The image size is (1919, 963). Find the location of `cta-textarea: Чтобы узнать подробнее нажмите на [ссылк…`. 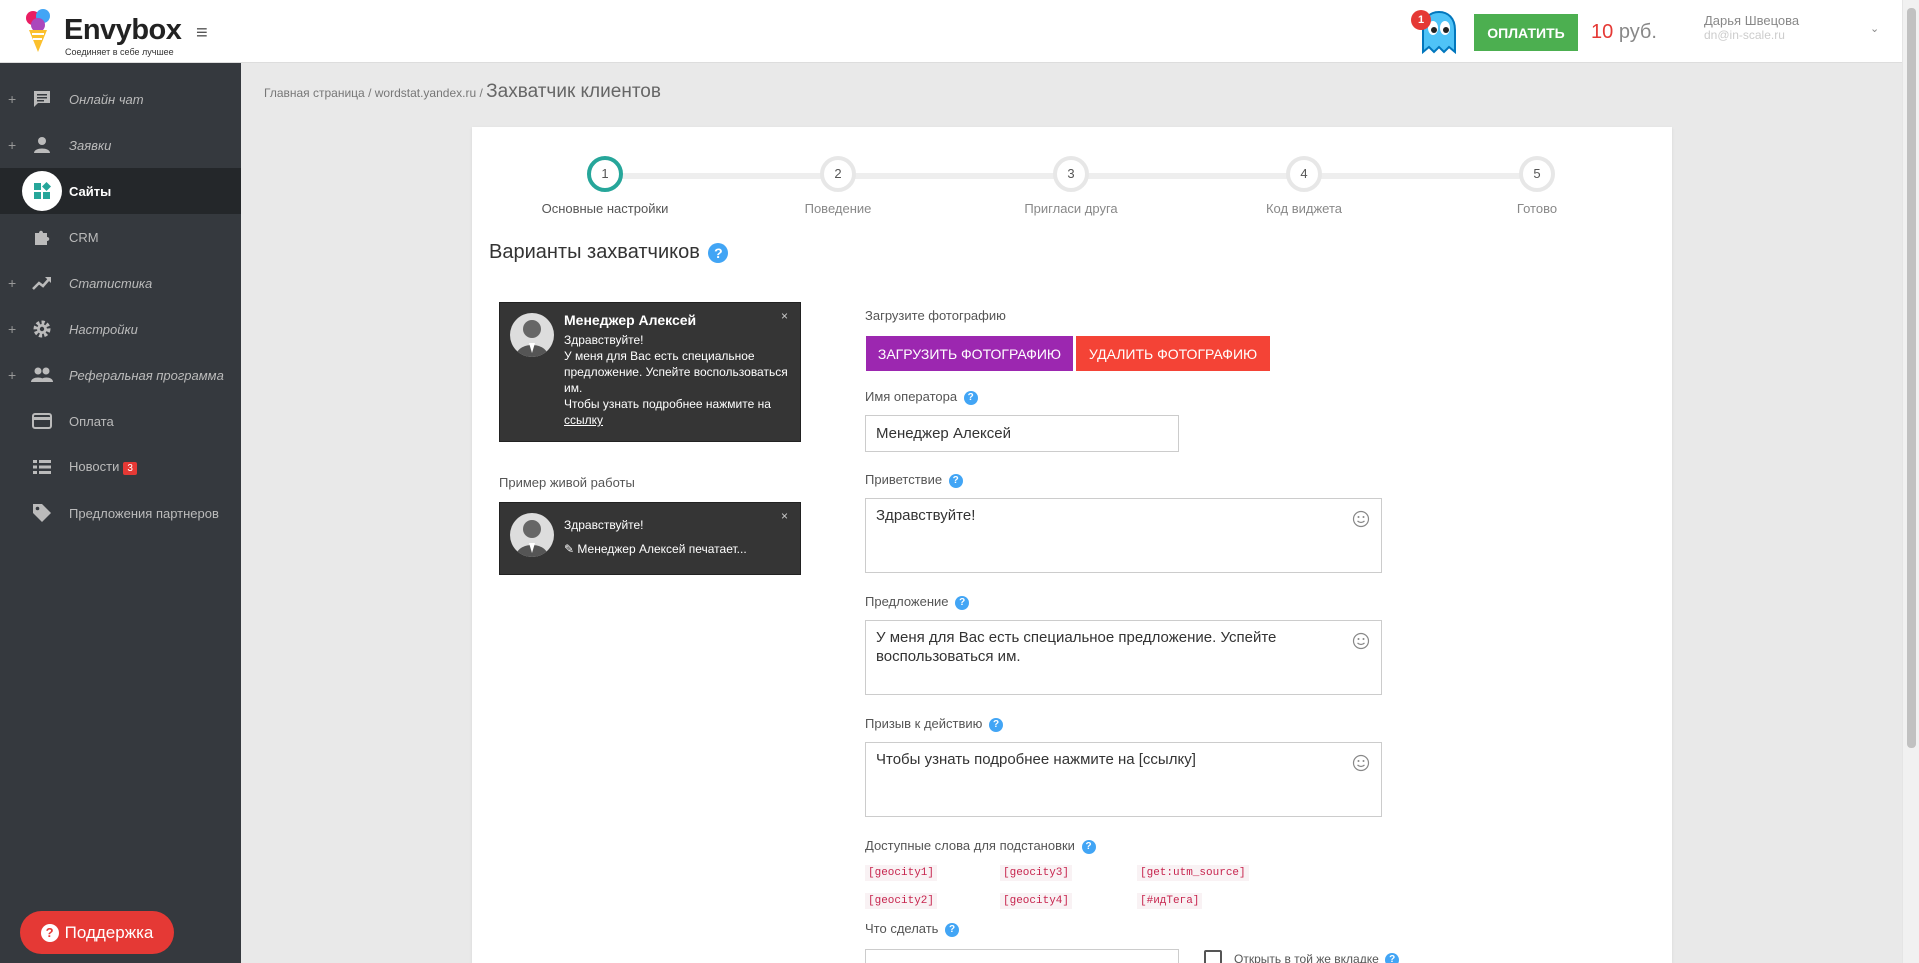

cta-textarea: Чтобы узнать подробнее нажмите на [ссылк… is located at coordinates (1123, 779).